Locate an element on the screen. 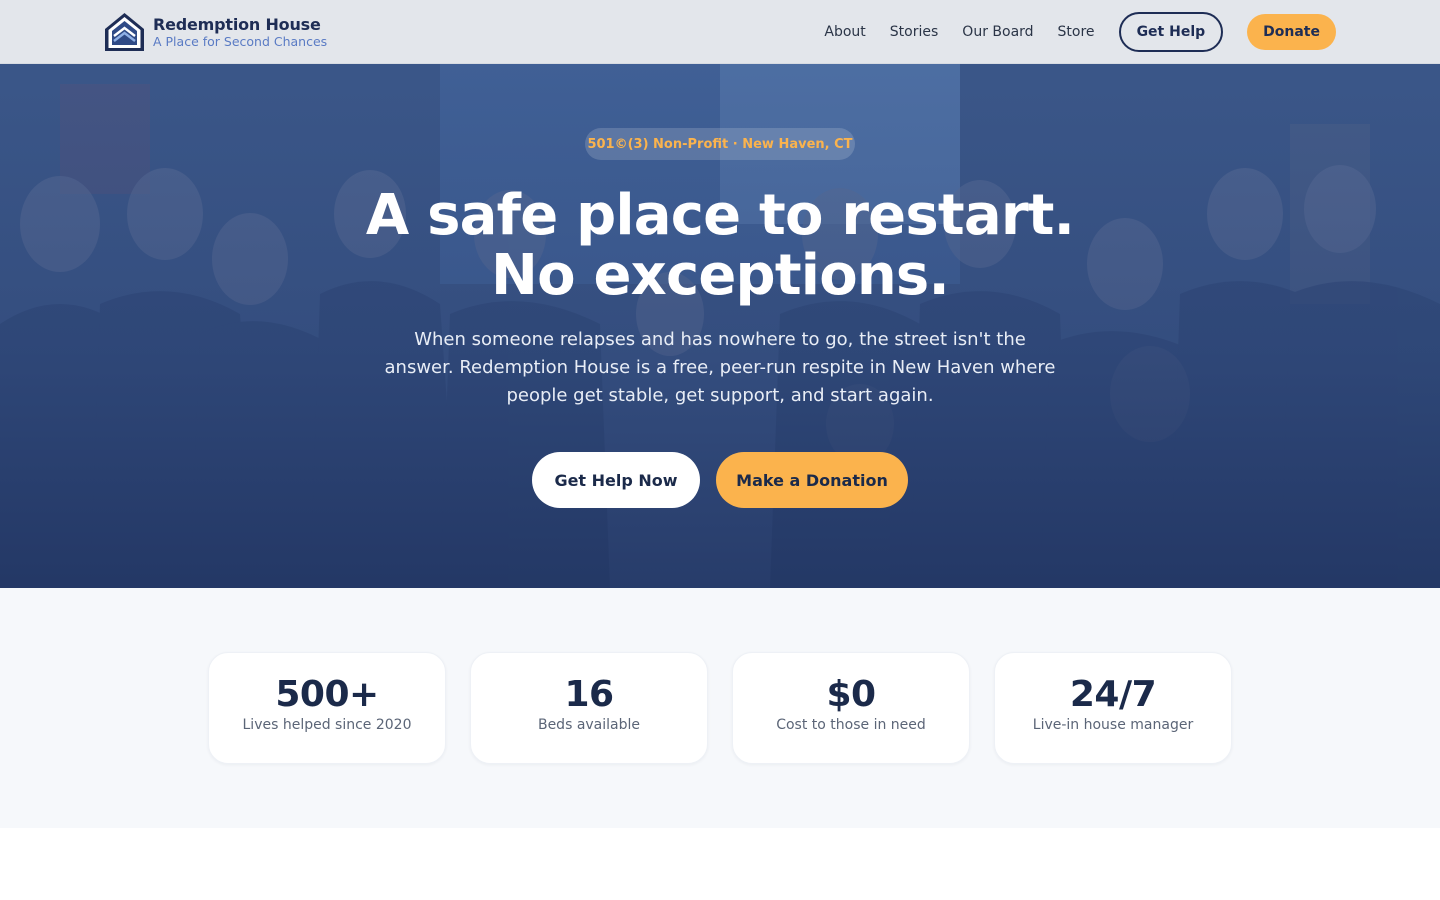 This screenshot has height=900, width=1440. stat-card-beds: 16 Beds available is located at coordinates (589, 708).